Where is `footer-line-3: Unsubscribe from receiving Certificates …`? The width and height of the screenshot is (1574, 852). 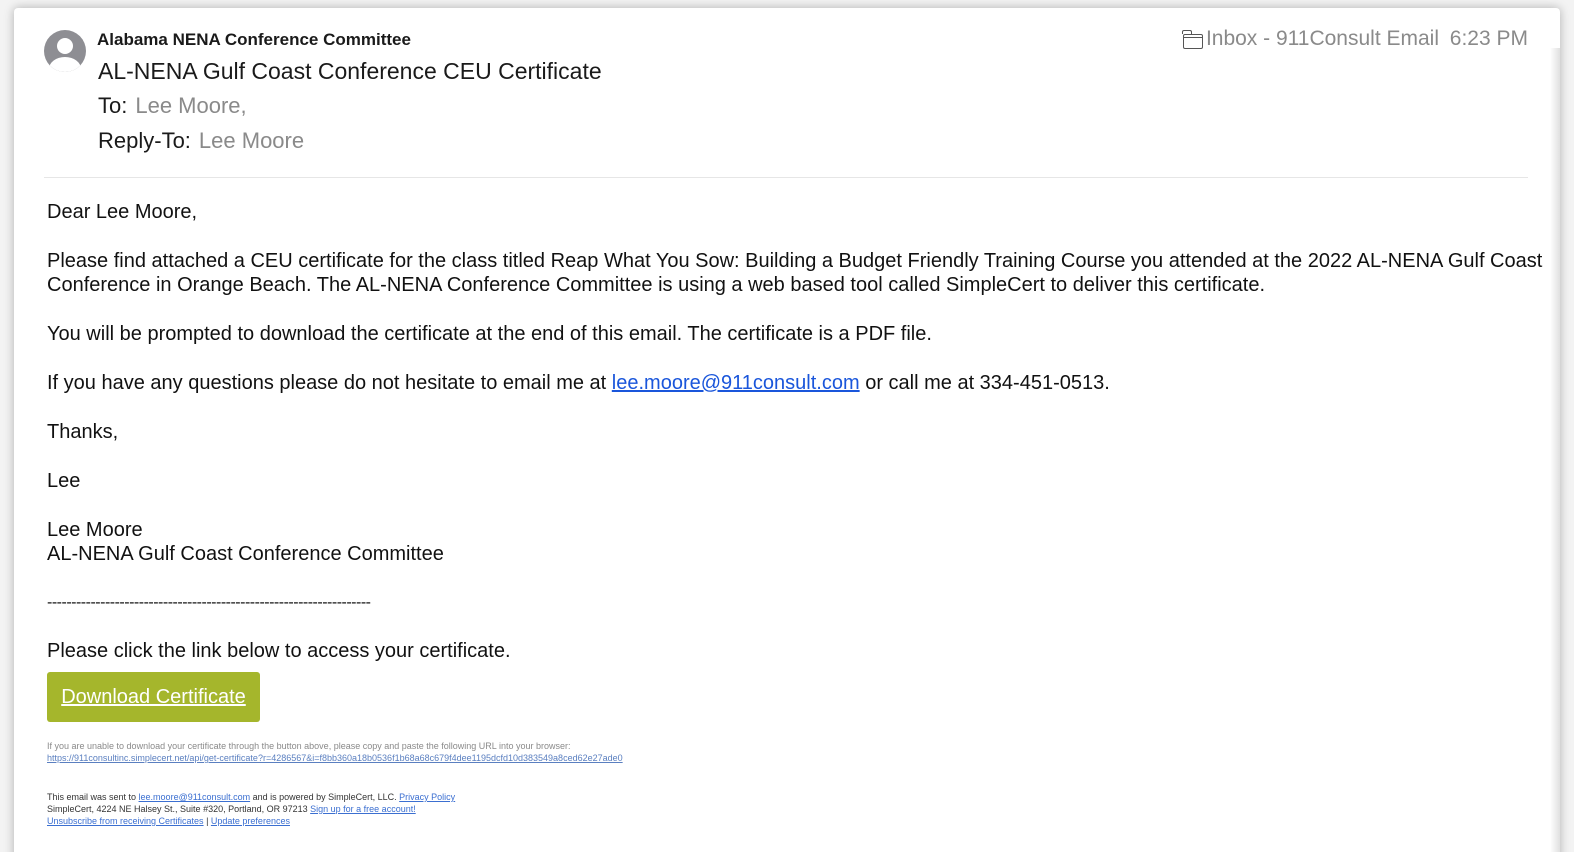
footer-line-3: Unsubscribe from receiving Certificates … is located at coordinates (251, 821).